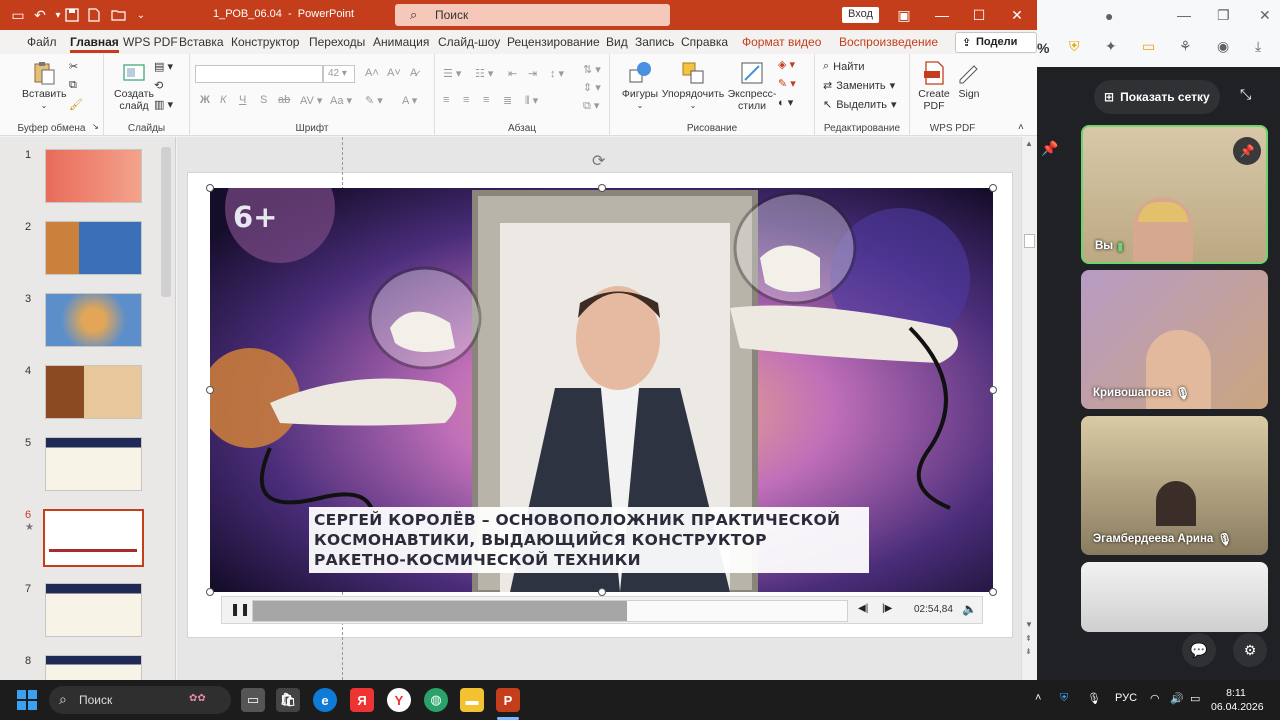 Image resolution: width=1280 pixels, height=720 pixels. I want to click on tab-wps-pdf: WPS PDF, so click(150, 42).